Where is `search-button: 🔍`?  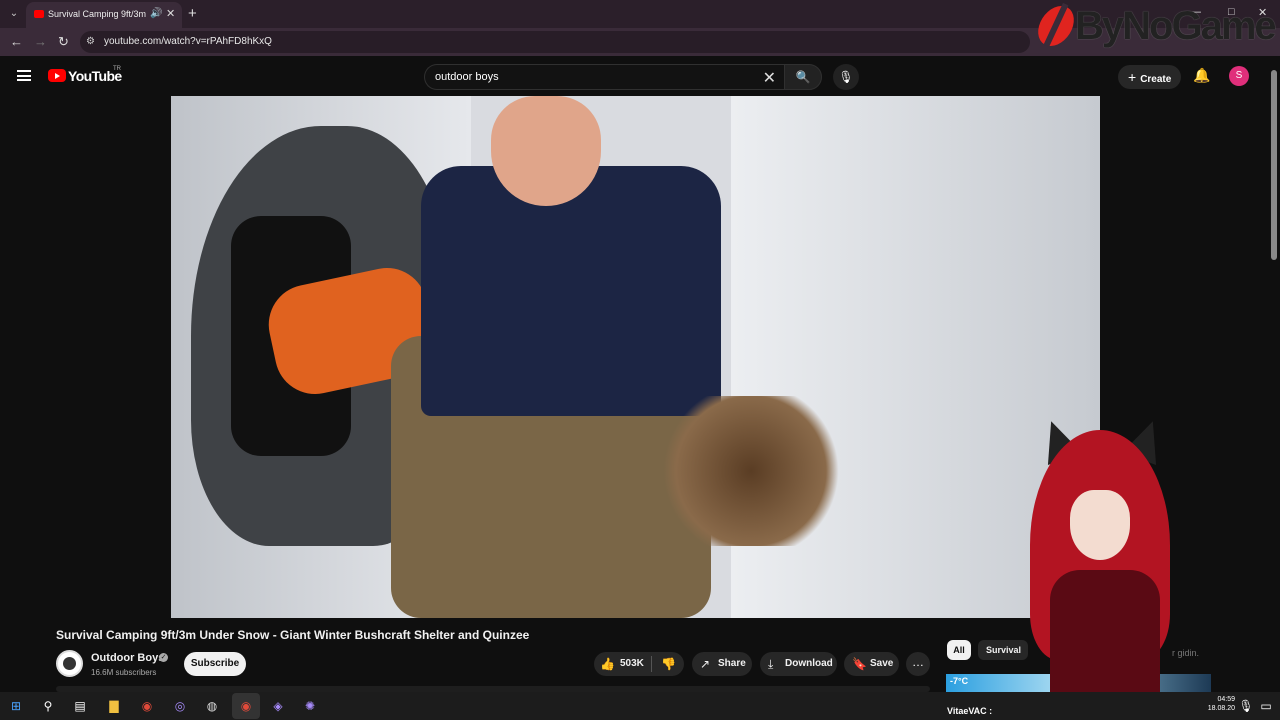
search-button: 🔍 is located at coordinates (803, 77).